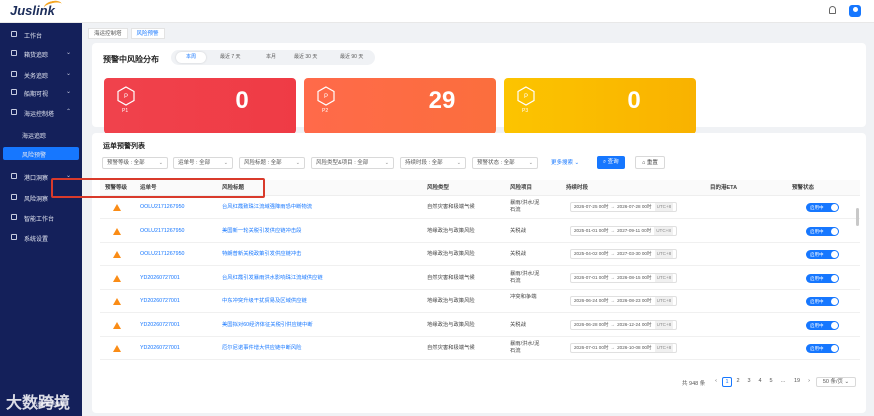  Describe the element at coordinates (749, 382) in the screenshot. I see `page-3: 3` at that location.